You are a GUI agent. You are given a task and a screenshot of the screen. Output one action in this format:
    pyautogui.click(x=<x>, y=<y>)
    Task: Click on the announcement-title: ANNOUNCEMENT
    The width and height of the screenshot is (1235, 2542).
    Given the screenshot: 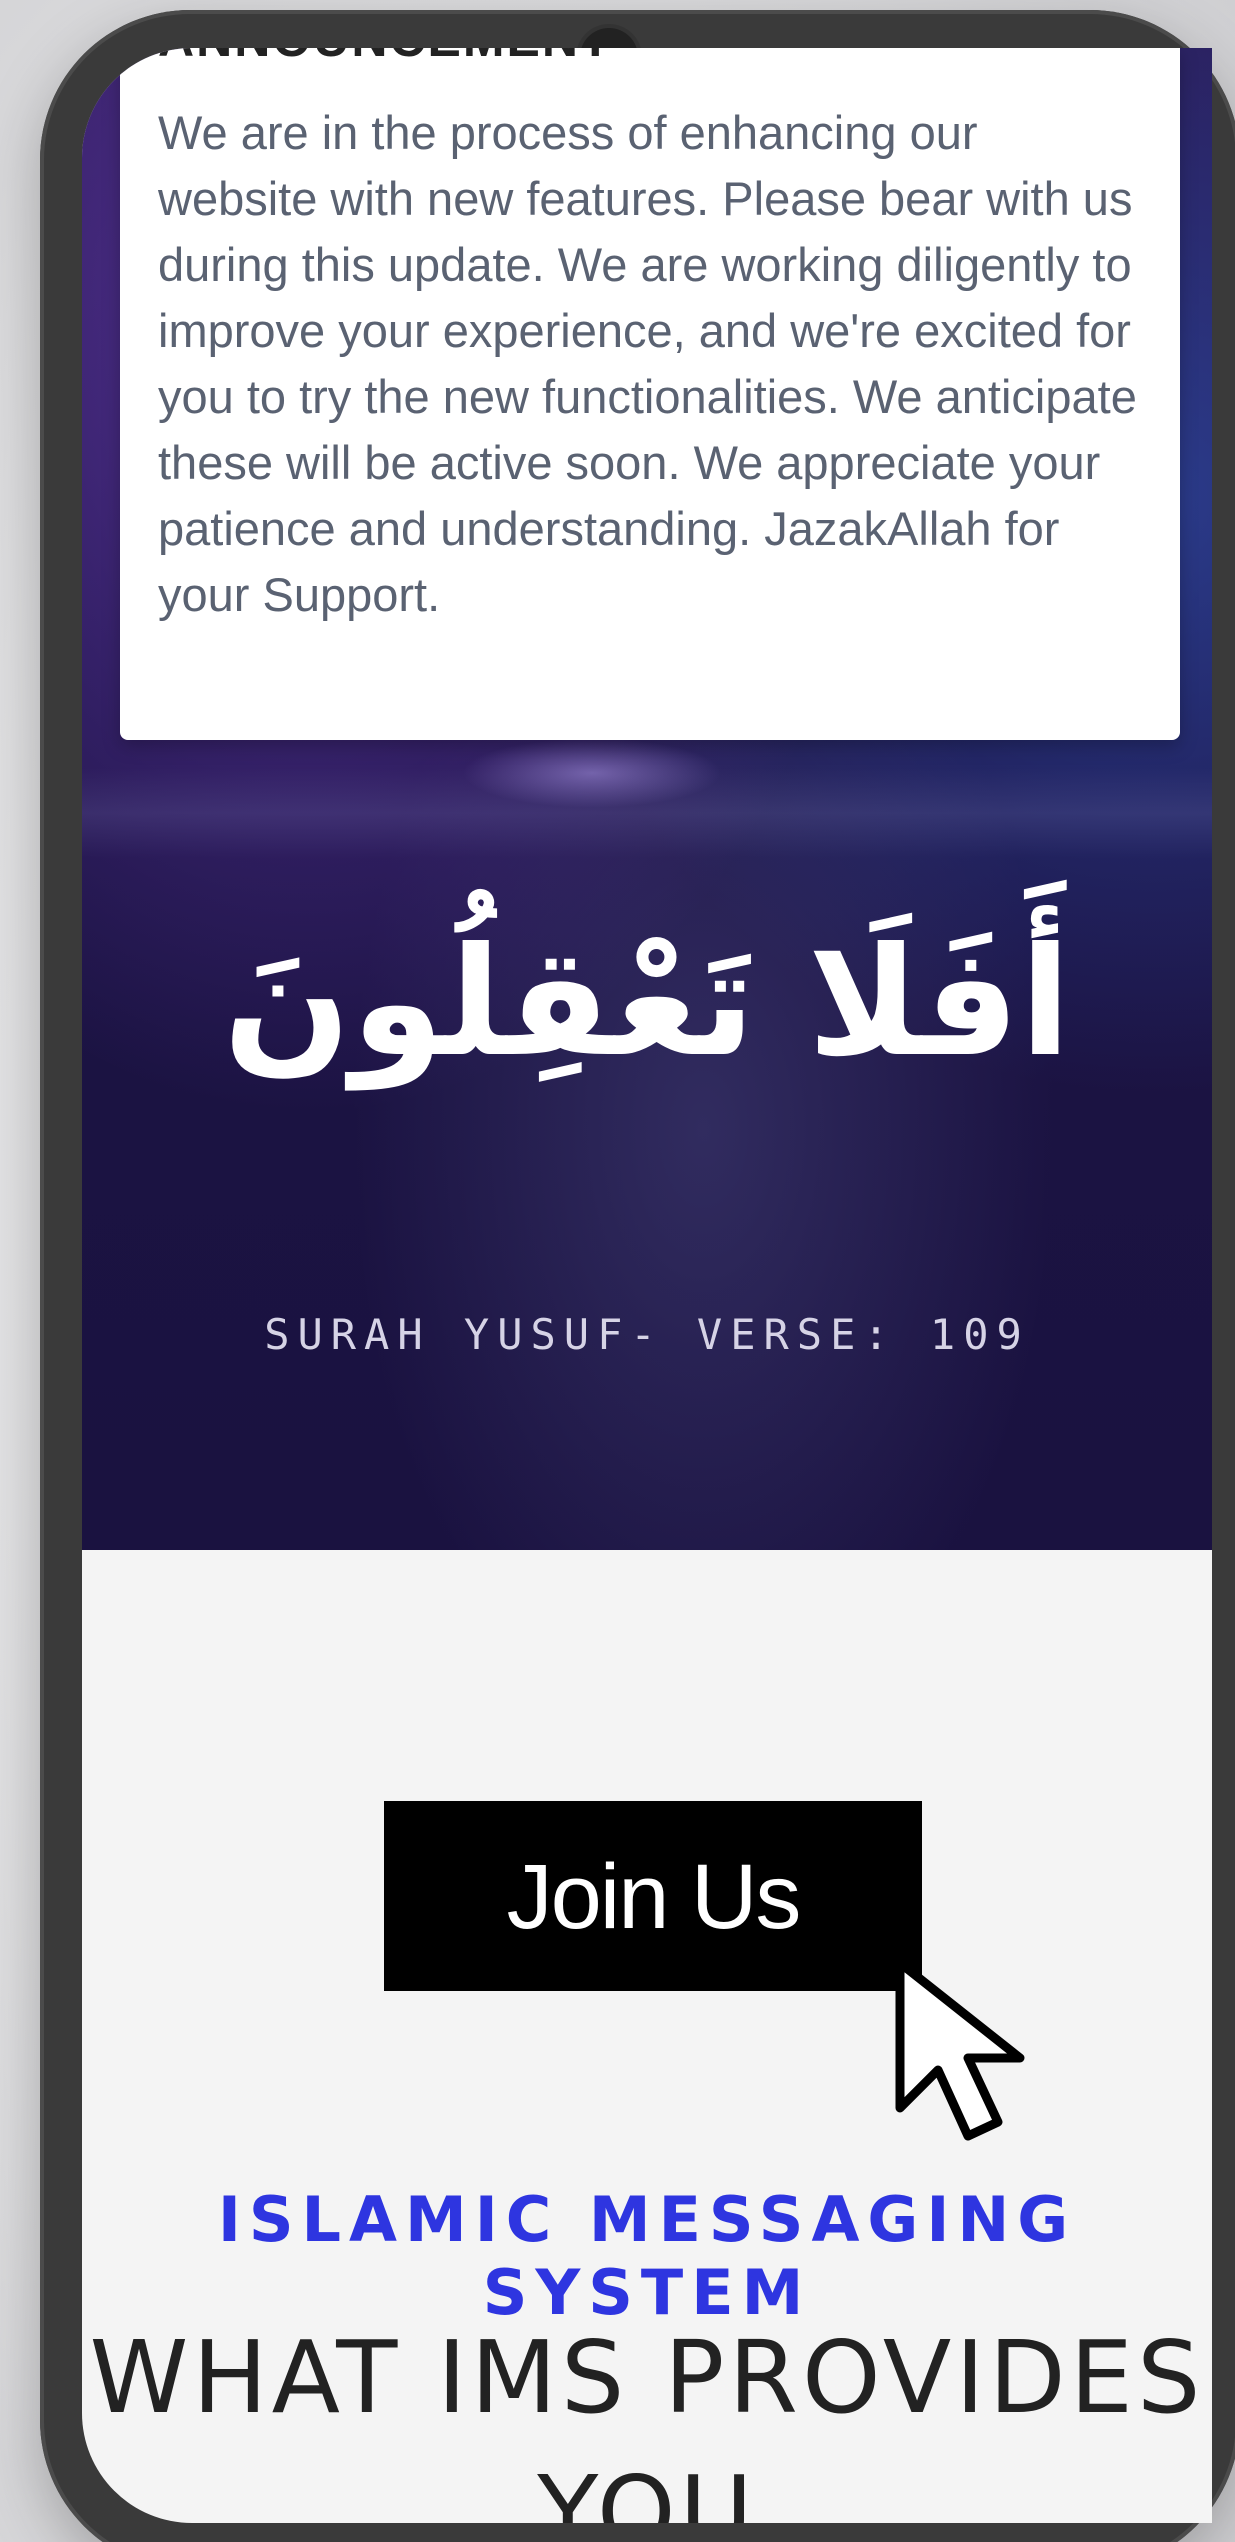 What is the action you would take?
    pyautogui.click(x=385, y=58)
    